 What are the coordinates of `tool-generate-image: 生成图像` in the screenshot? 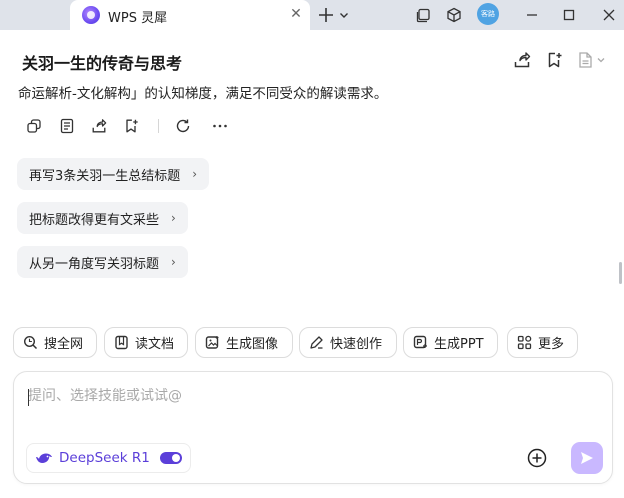 It's located at (244, 342).